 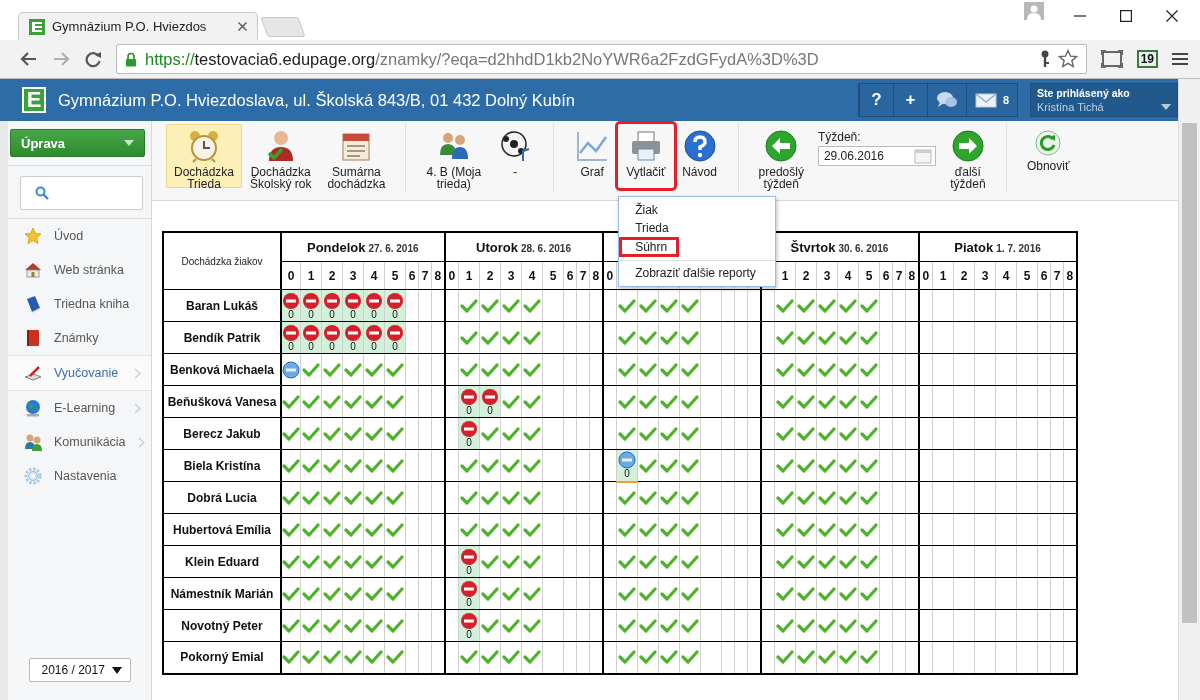 I want to click on clock-icon, so click(x=204, y=146).